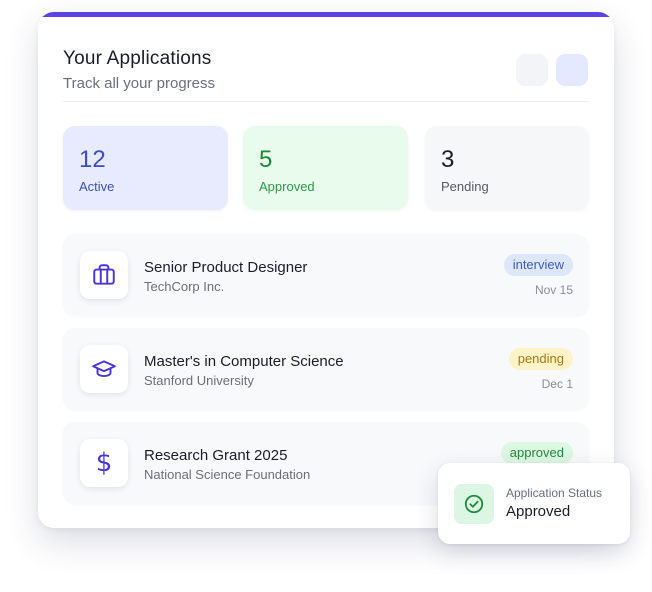 The width and height of the screenshot is (652, 592). Describe the element at coordinates (326, 101) in the screenshot. I see `header-divider` at that location.